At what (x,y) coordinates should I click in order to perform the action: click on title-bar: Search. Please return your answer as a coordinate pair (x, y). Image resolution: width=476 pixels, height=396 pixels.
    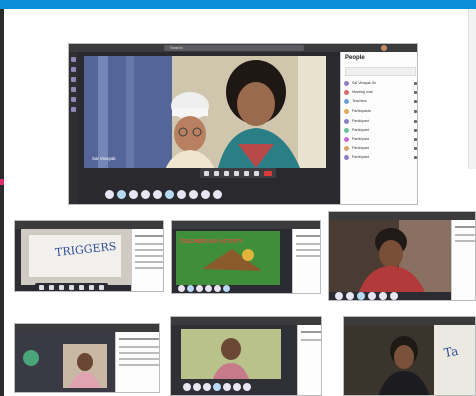
    Looking at the image, I should click on (243, 48).